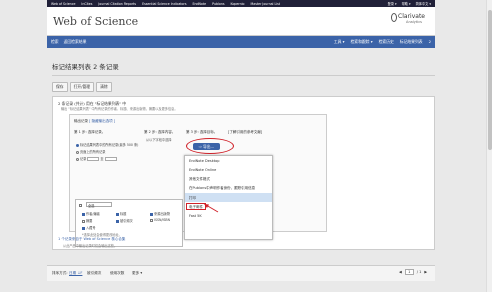 The image size is (492, 292). I want to click on export-icon: ⇨, so click(200, 146).